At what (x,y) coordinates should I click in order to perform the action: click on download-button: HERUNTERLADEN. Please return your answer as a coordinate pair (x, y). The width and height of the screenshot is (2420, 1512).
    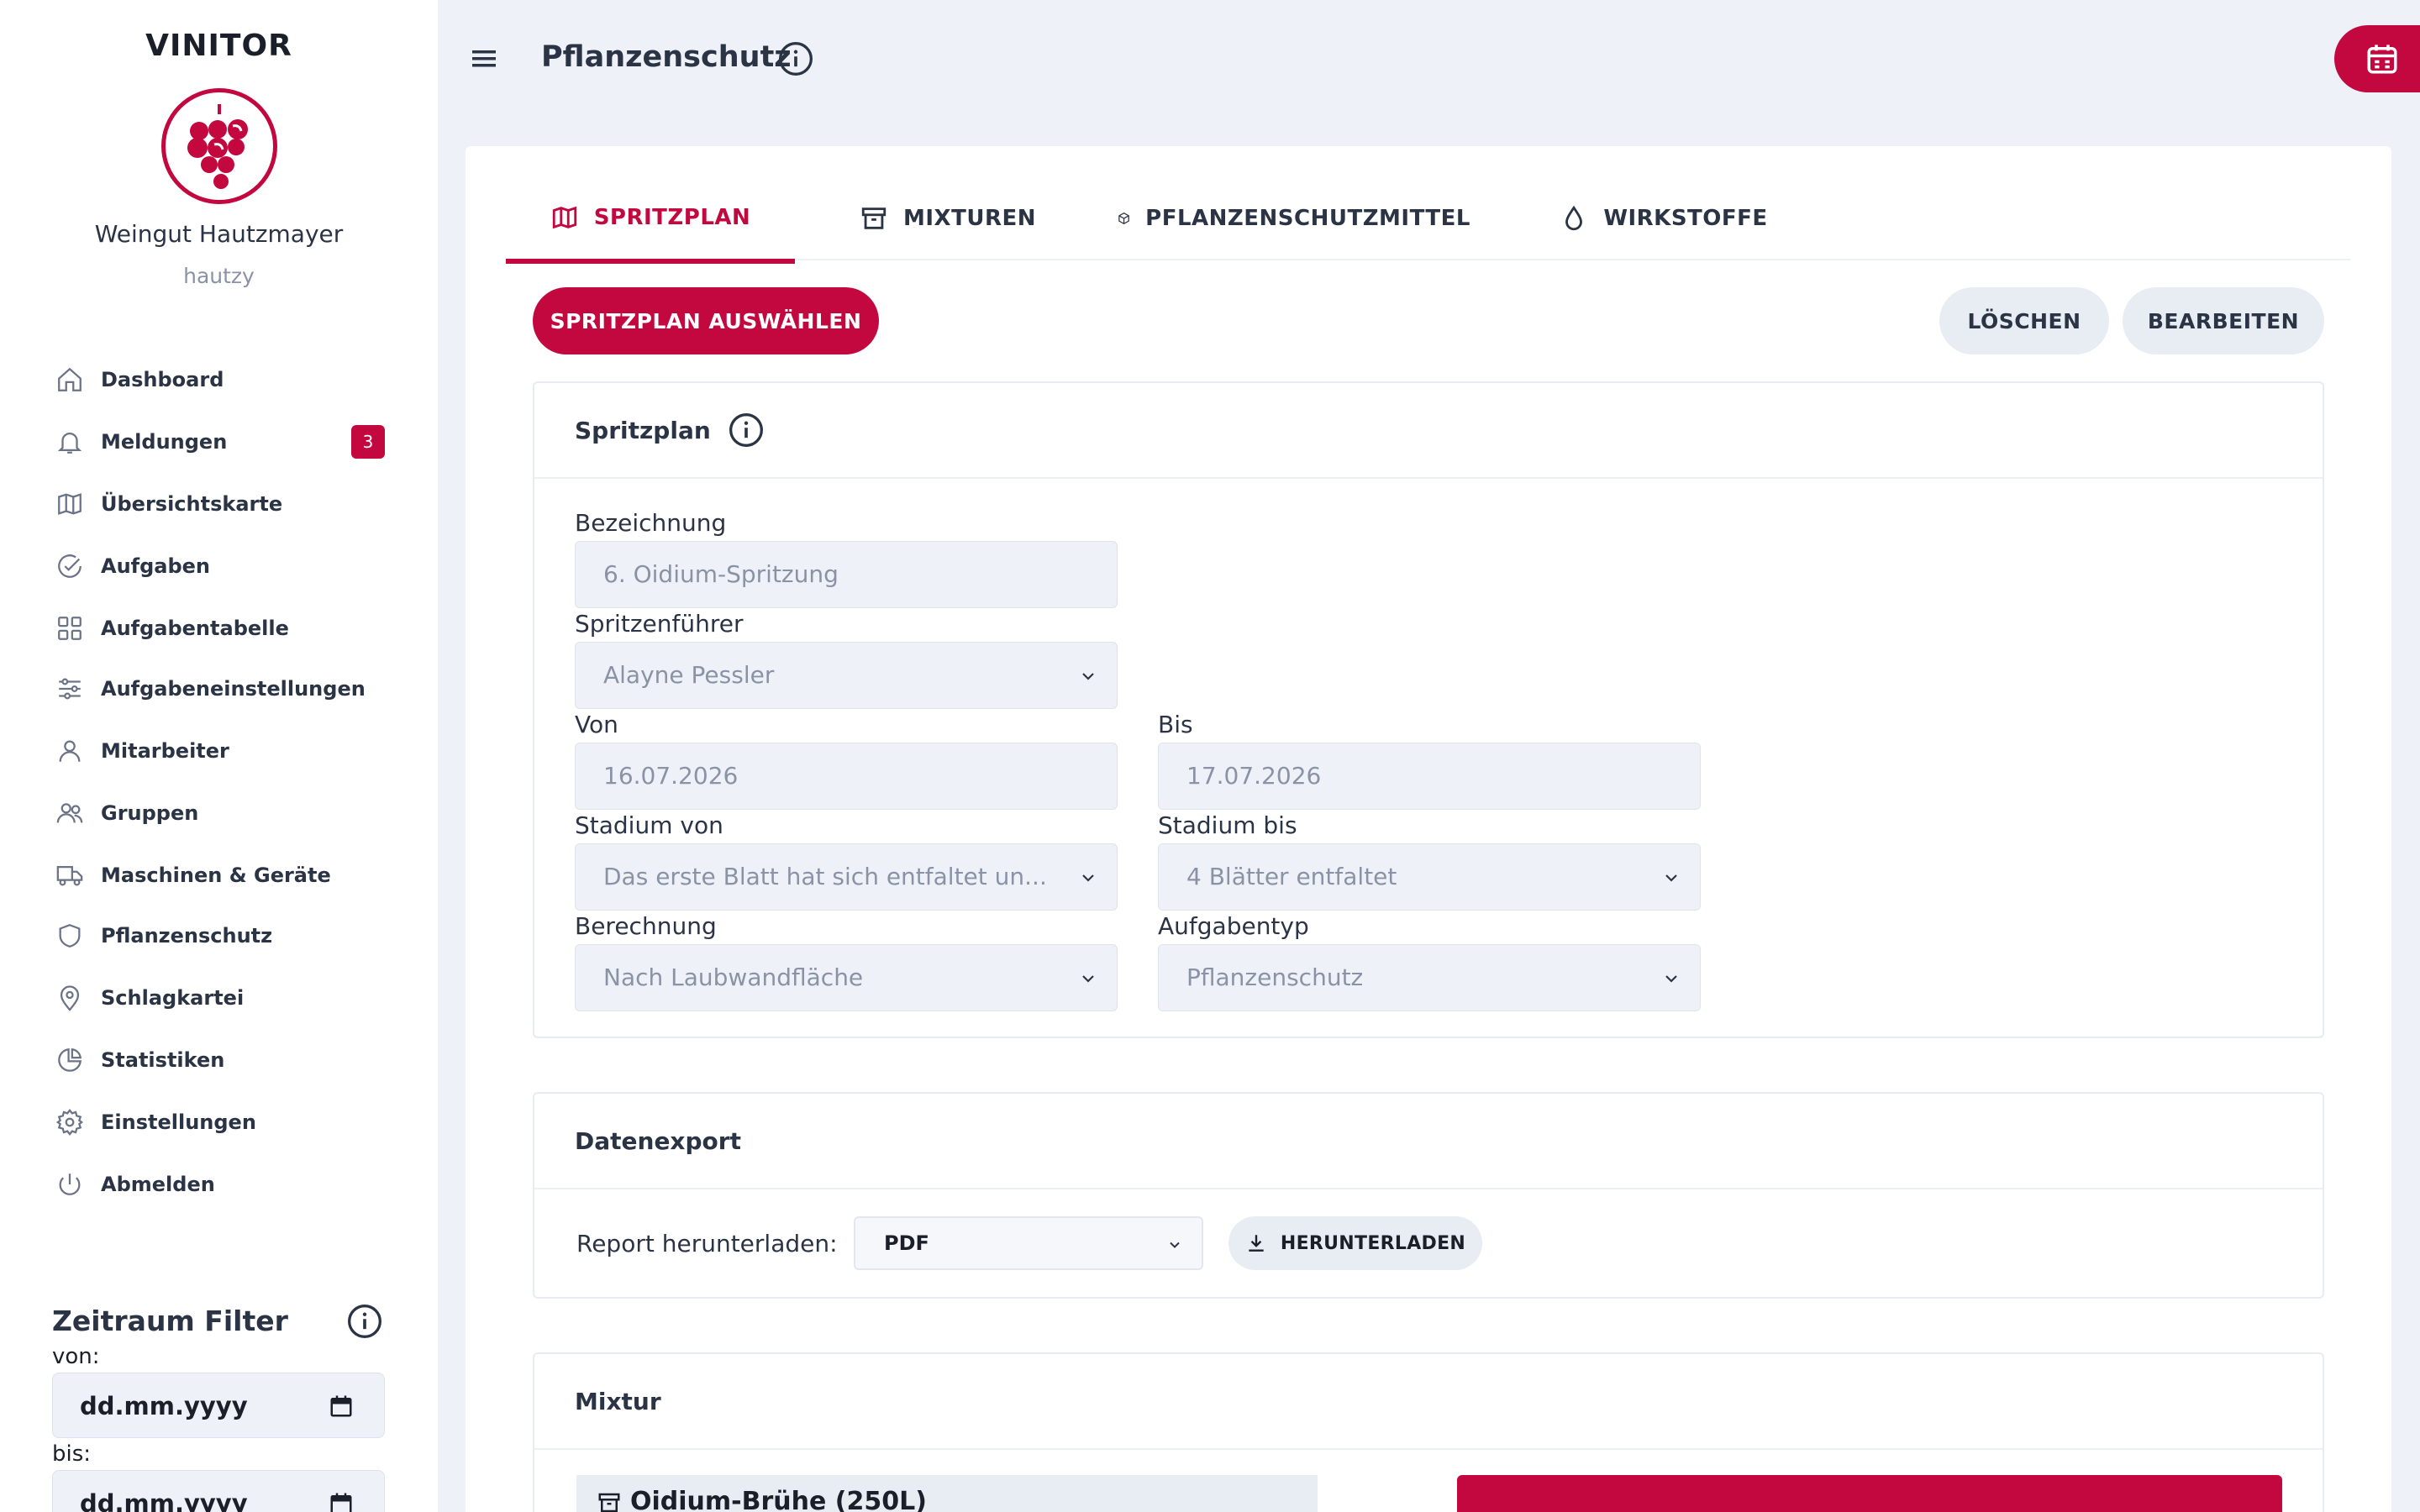
    Looking at the image, I should click on (1355, 1243).